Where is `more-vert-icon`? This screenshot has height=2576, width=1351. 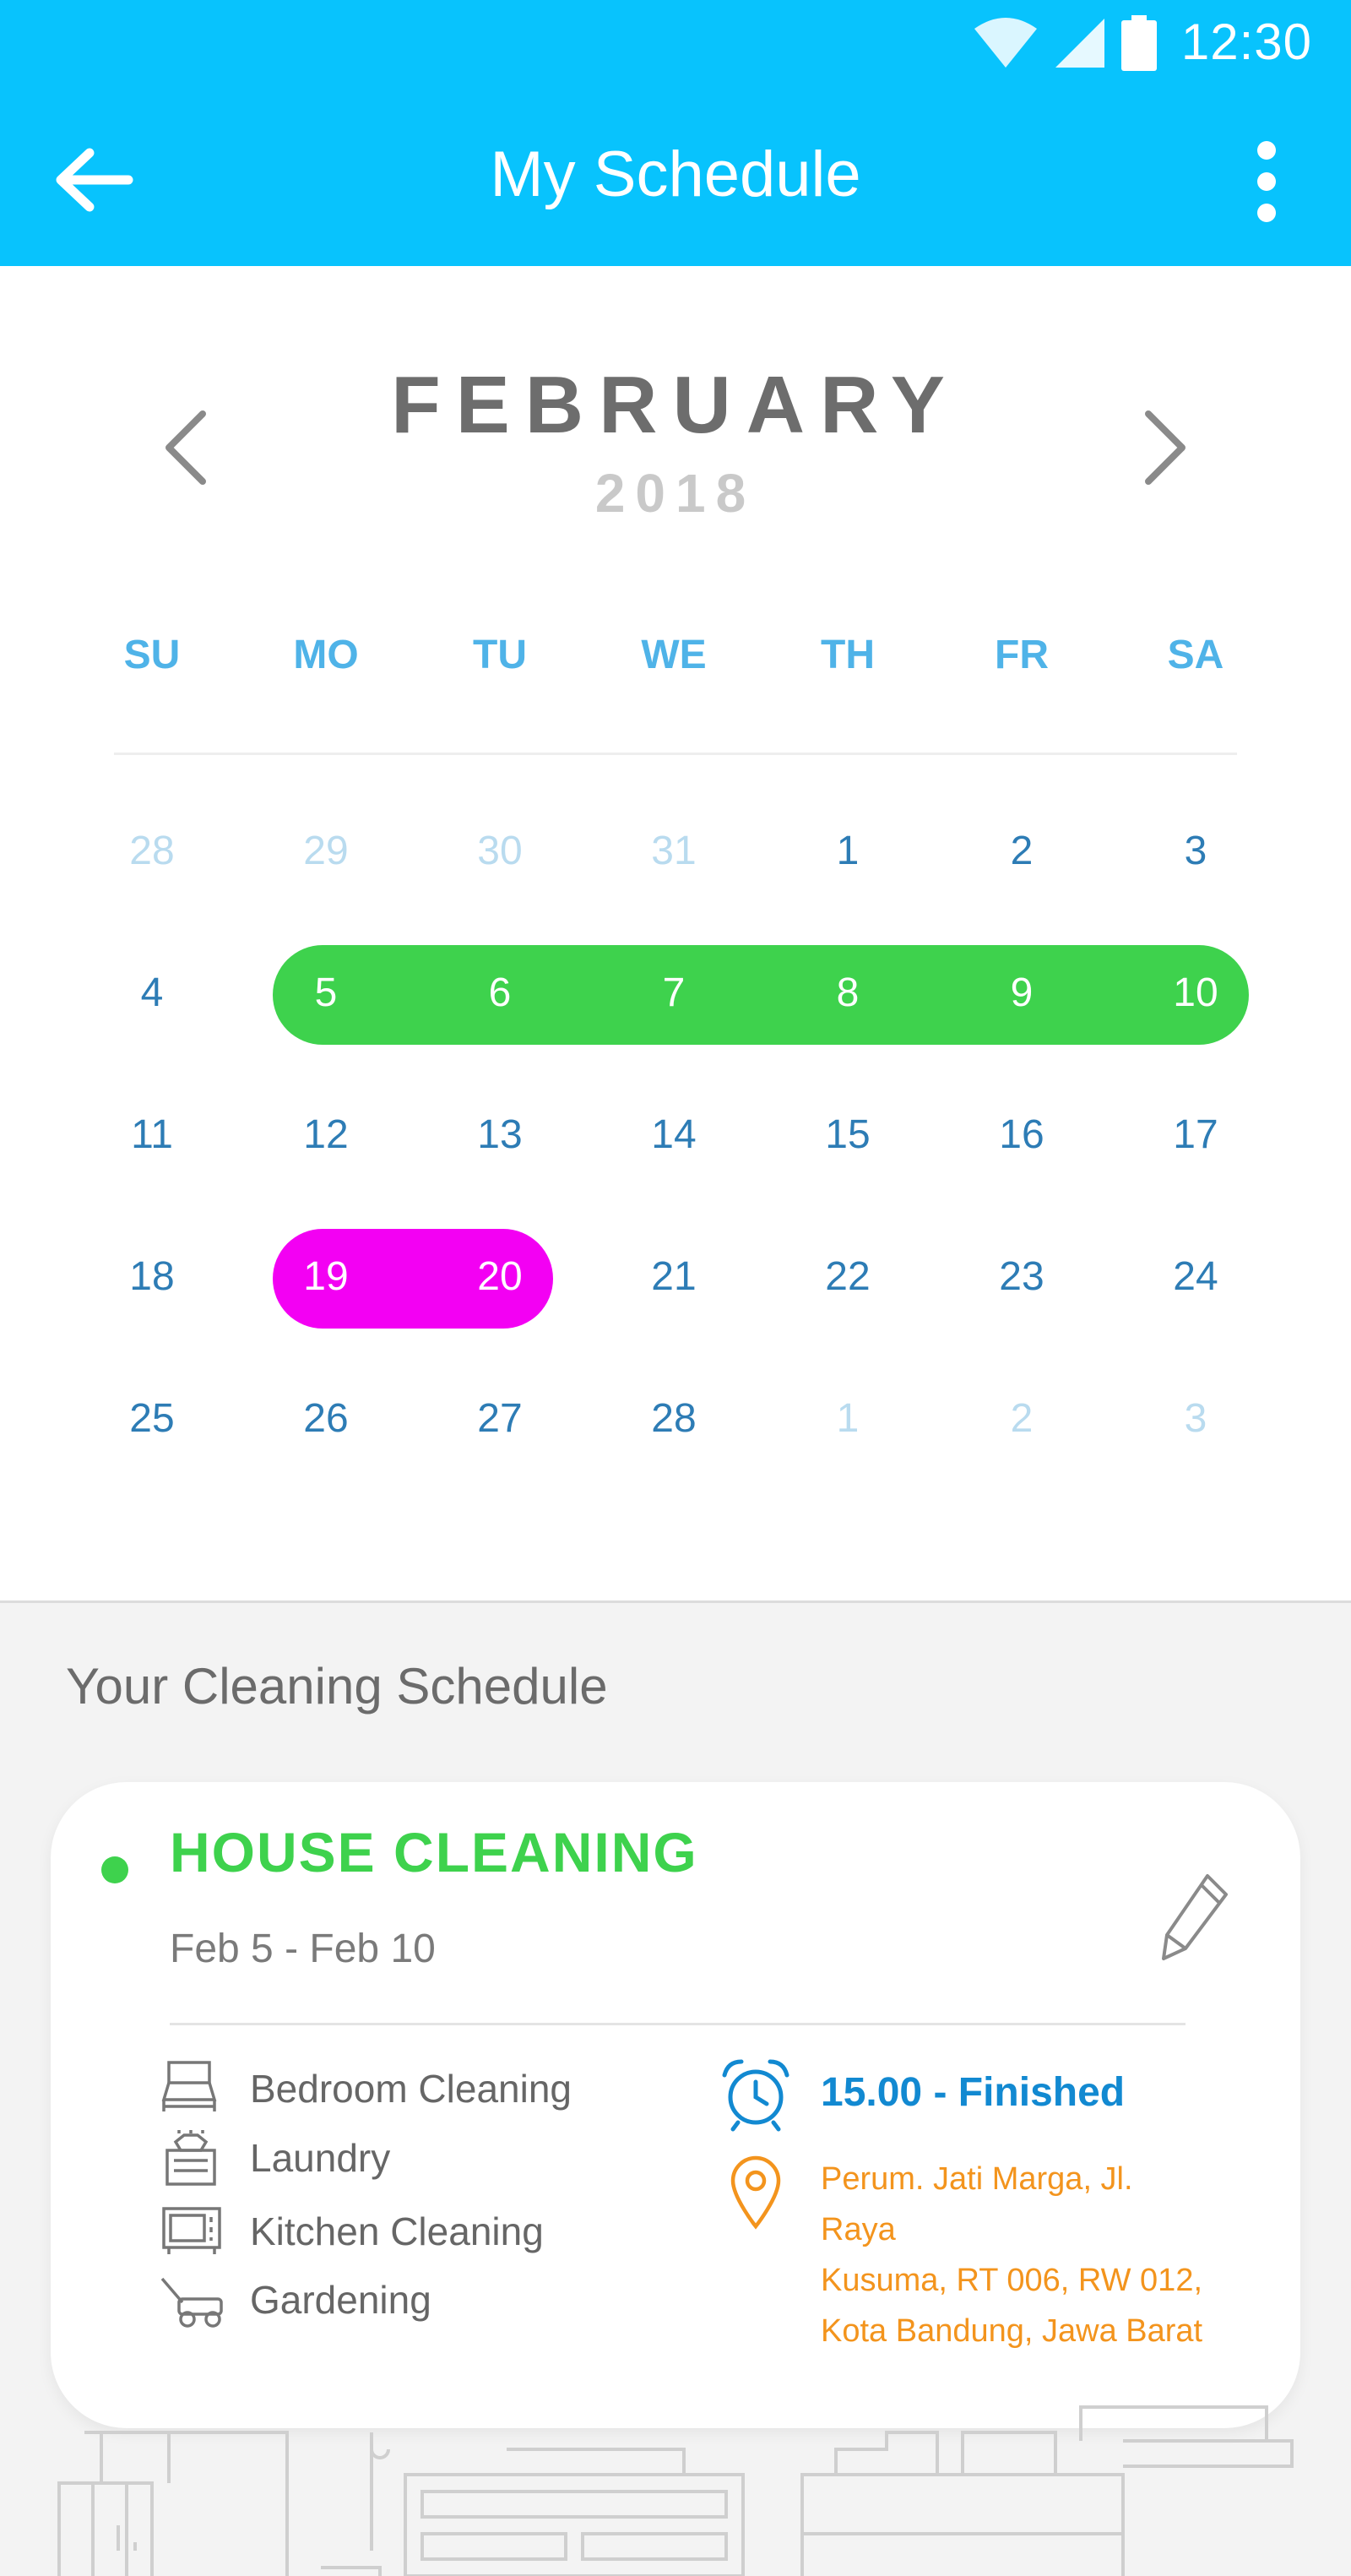 more-vert-icon is located at coordinates (1266, 181).